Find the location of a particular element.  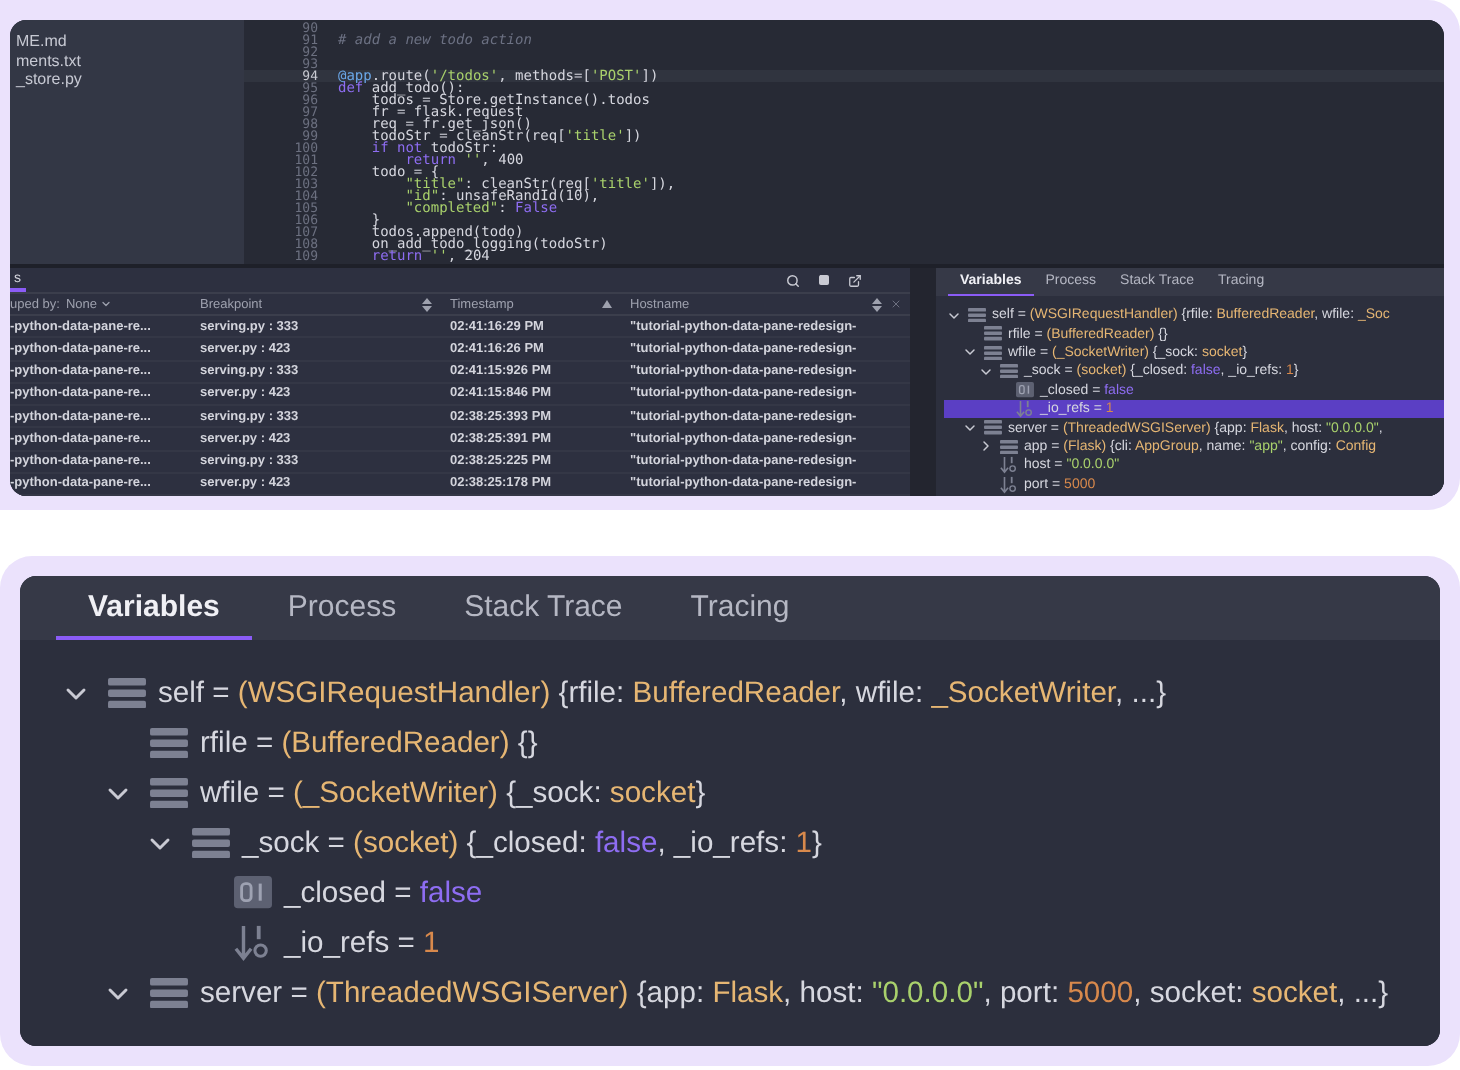

variable-text: rfile = (BufferedReader) {} is located at coordinates (369, 743).